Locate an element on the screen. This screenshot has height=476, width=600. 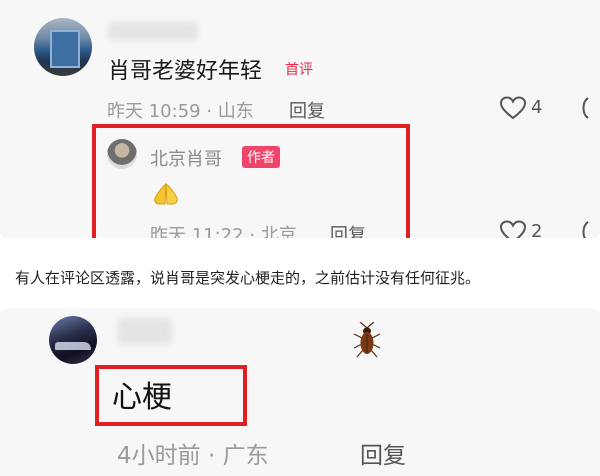
first-comment-badge: 首评 is located at coordinates (299, 70).